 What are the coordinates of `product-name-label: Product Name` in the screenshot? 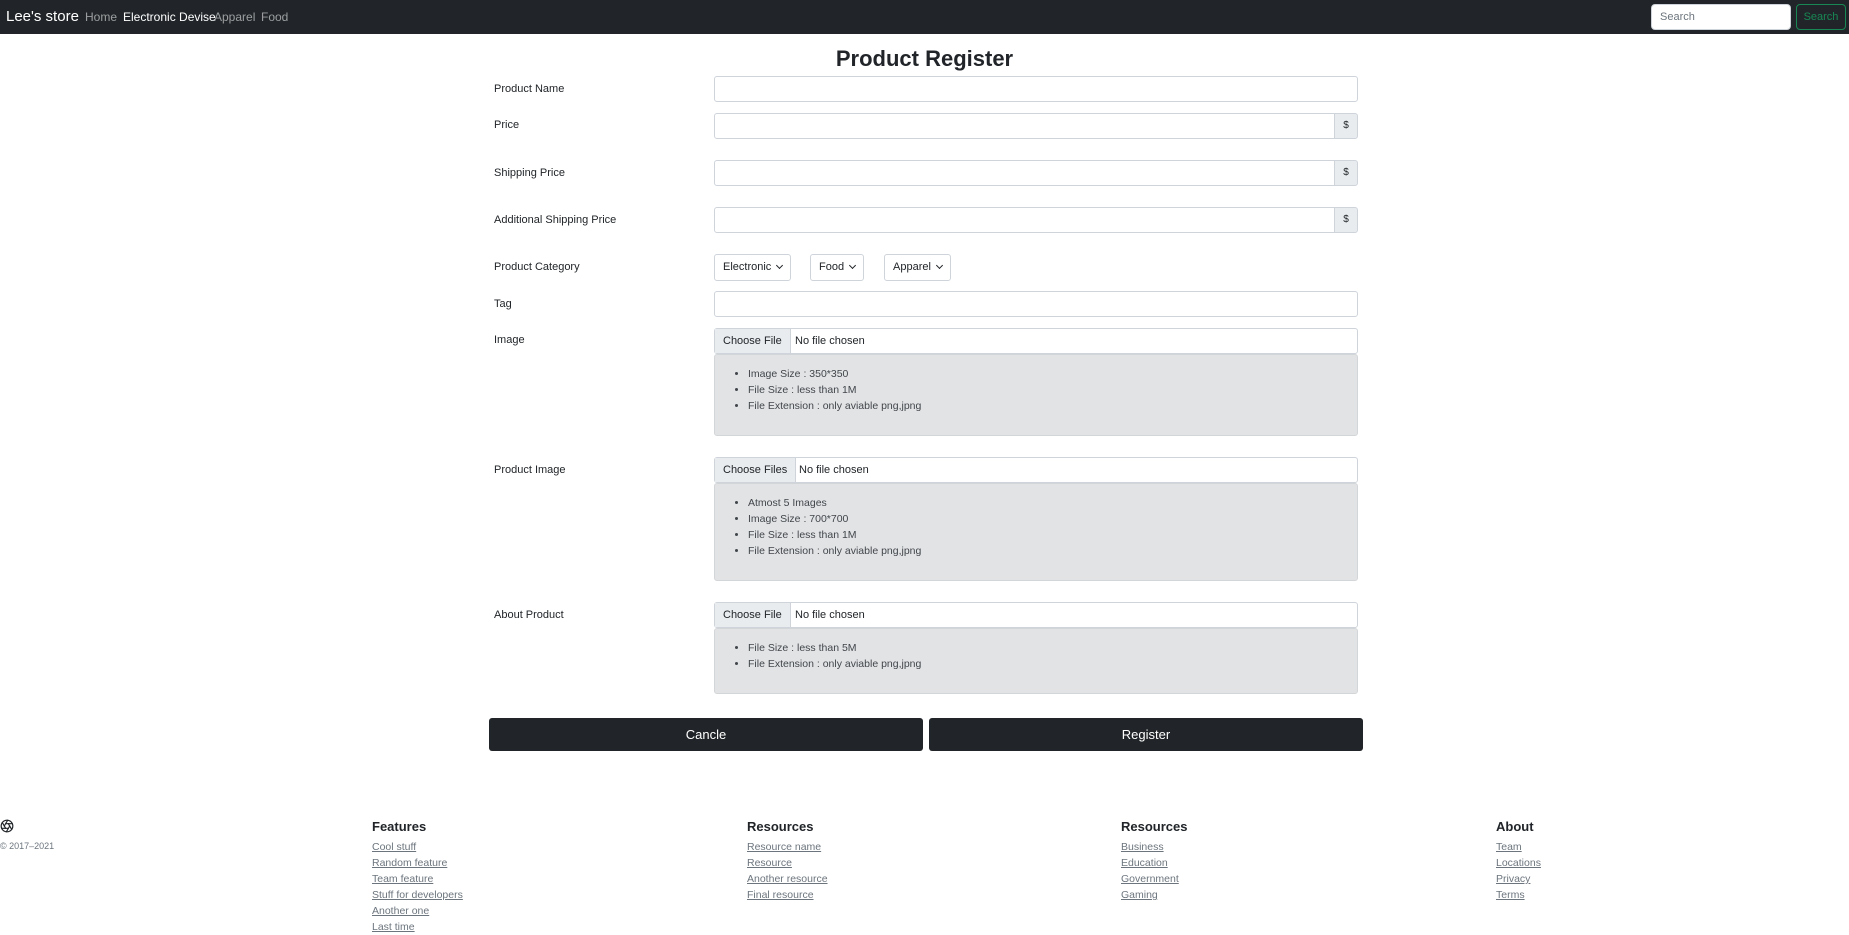 It's located at (529, 89).